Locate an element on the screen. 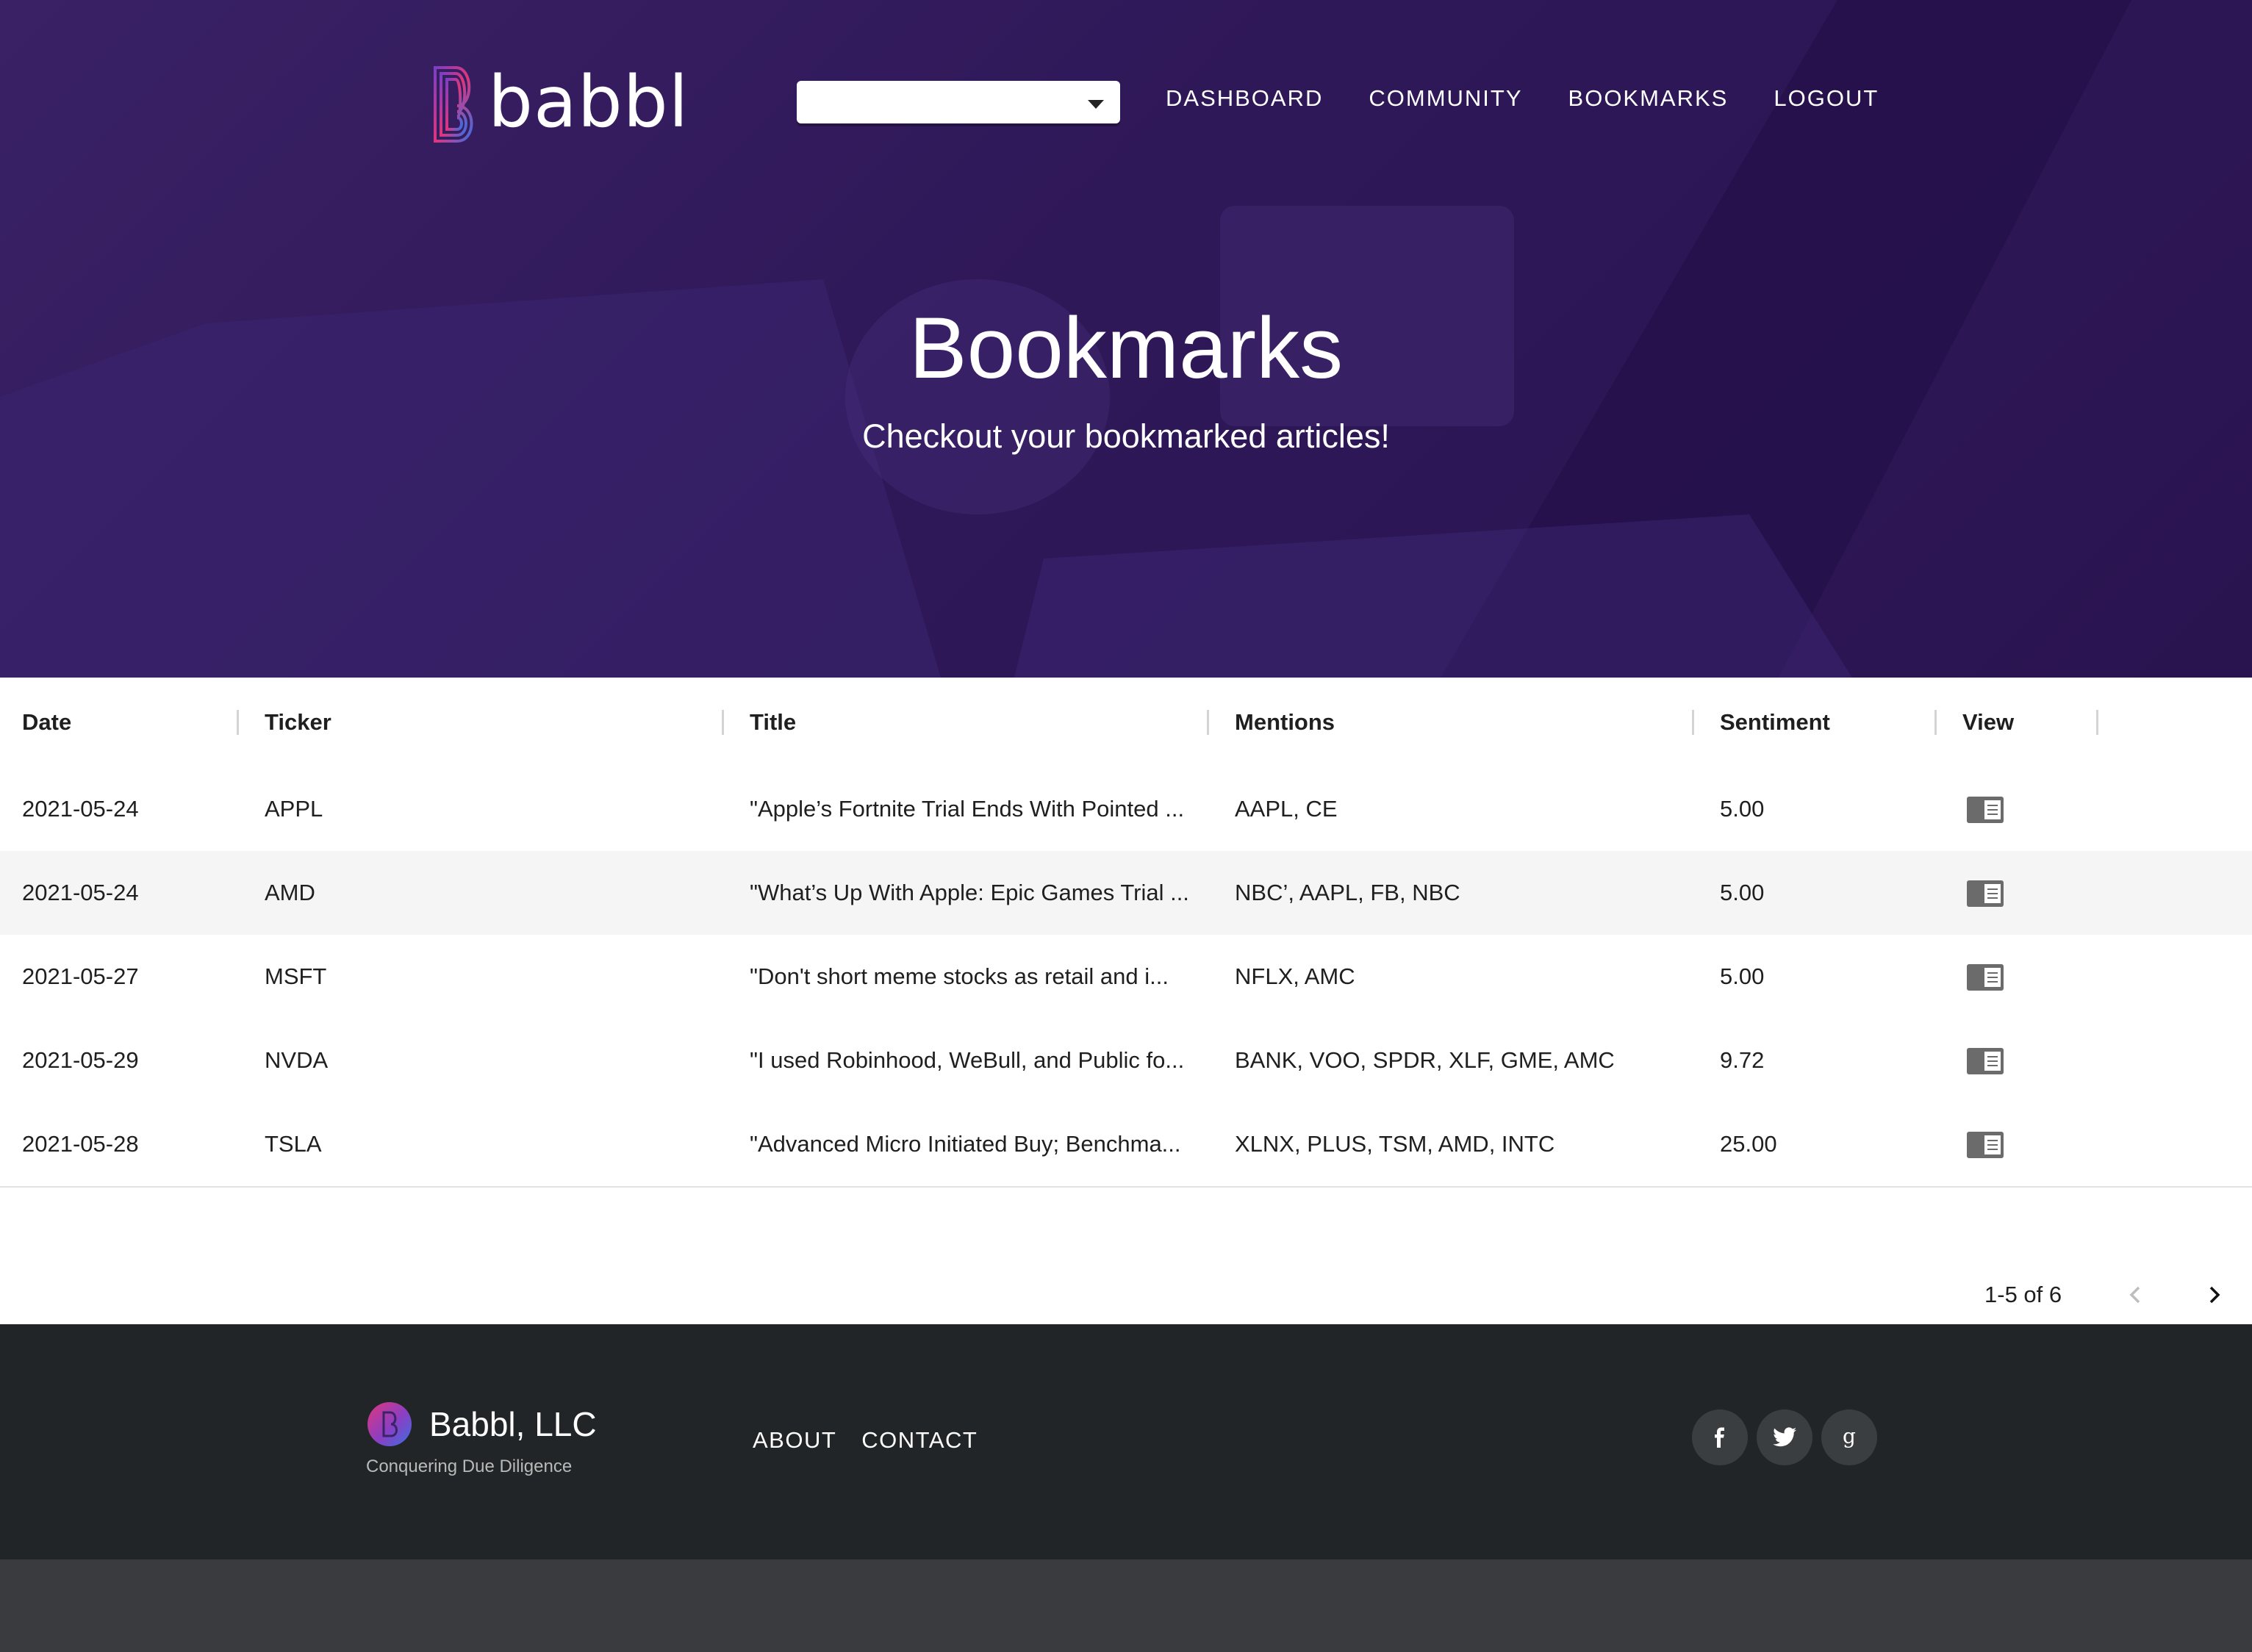  column-header-date: Date is located at coordinates (46, 722).